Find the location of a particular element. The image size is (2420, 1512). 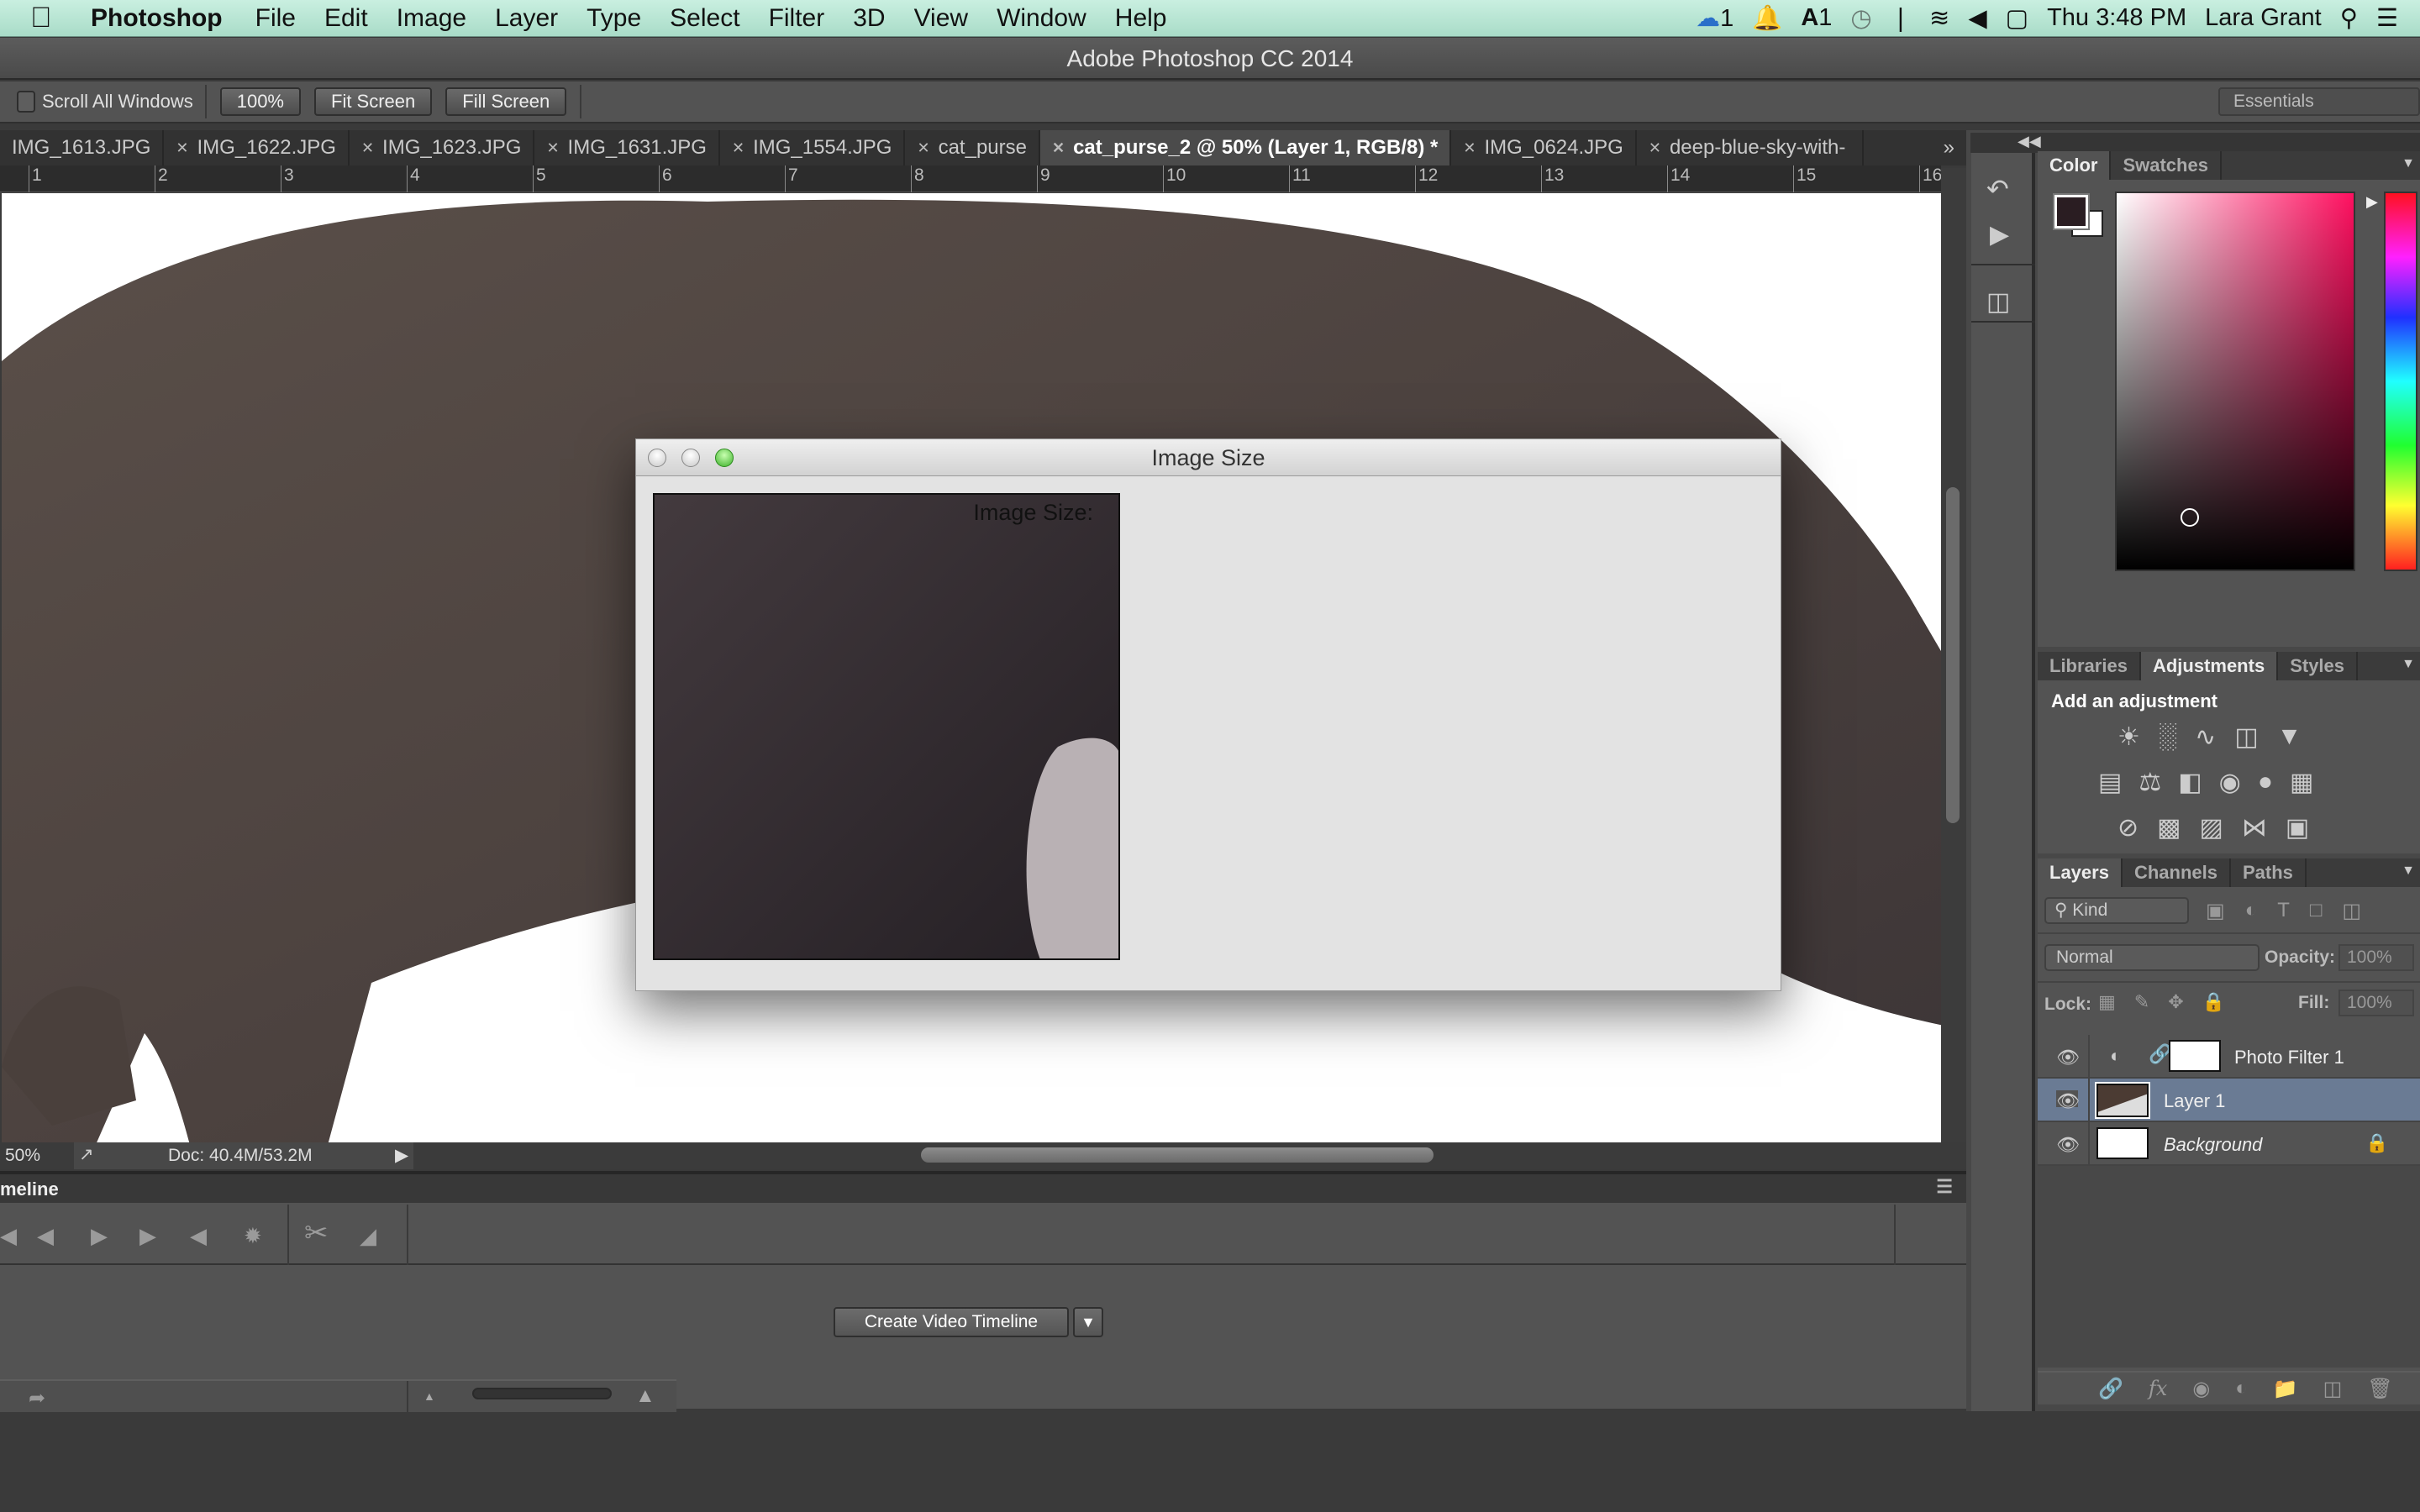

horizontal-scroll-thumb is located at coordinates (1177, 1155).